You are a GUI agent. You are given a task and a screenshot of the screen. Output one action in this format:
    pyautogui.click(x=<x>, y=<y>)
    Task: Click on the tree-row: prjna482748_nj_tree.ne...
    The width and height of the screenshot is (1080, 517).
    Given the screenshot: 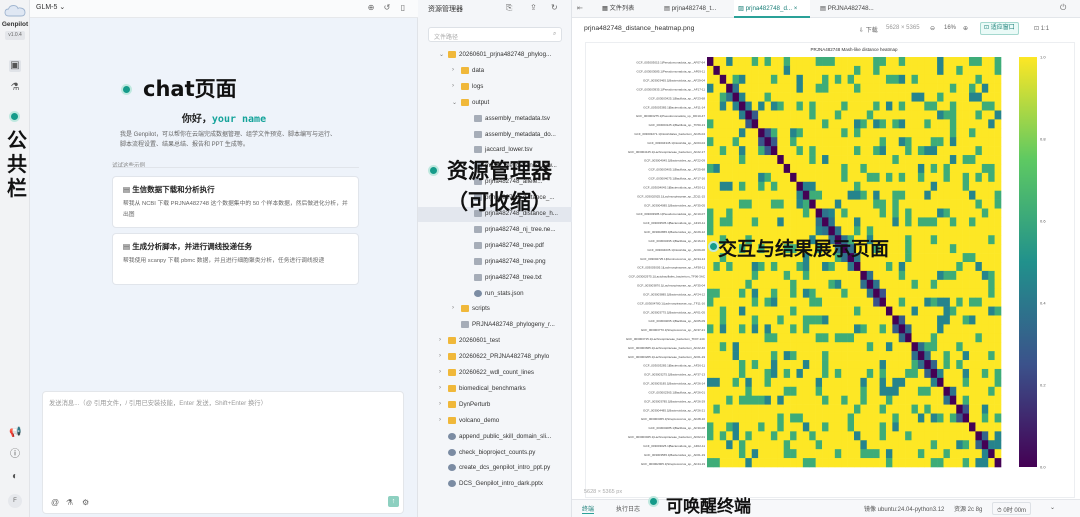 What is the action you would take?
    pyautogui.click(x=495, y=230)
    